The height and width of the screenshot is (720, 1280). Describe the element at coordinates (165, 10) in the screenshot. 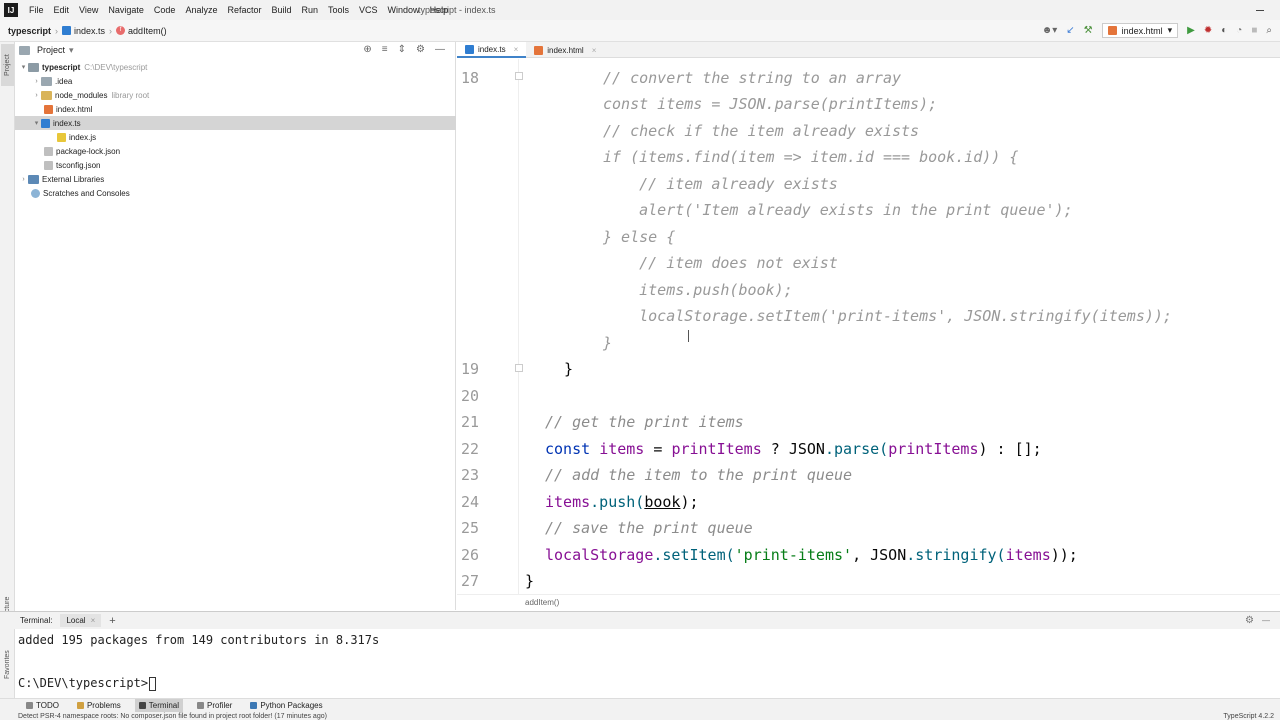

I see `menu-code: Code` at that location.